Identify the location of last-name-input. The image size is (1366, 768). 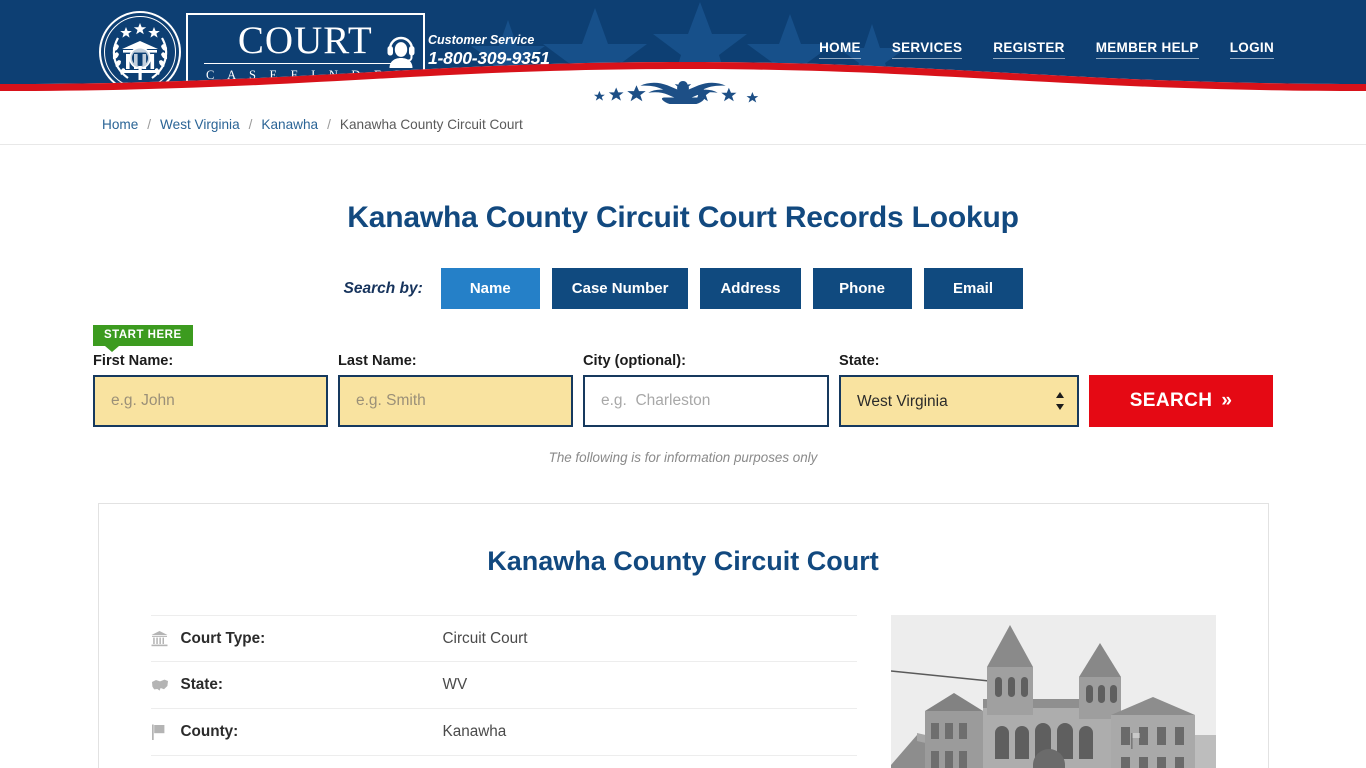
(455, 401).